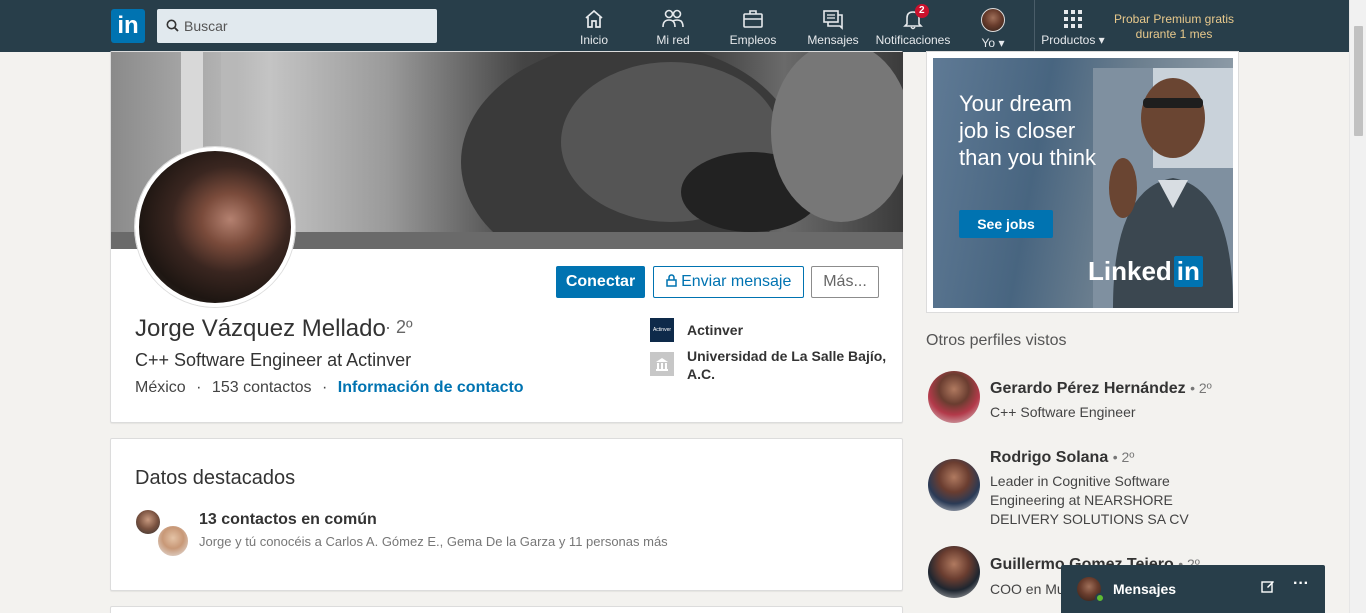 The height and width of the screenshot is (613, 1366). I want to click on scrollbar, so click(1357, 306).